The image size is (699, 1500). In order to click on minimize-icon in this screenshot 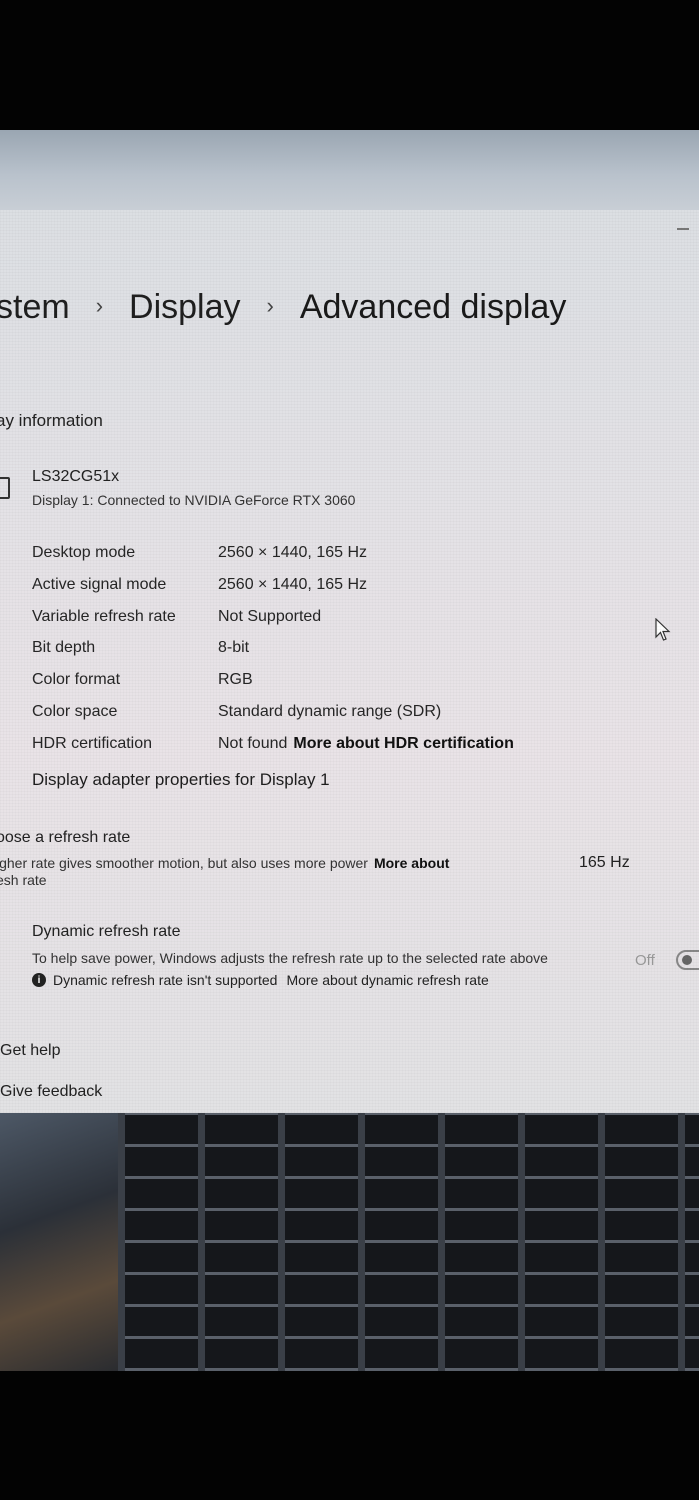, I will do `click(683, 229)`.